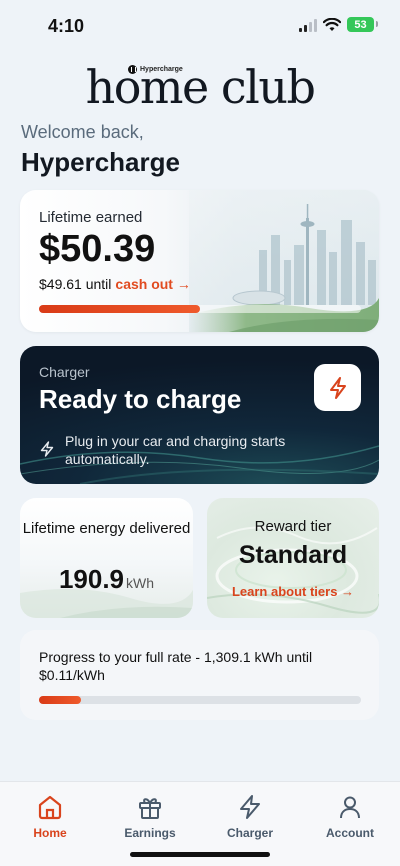  I want to click on tab-charger: Charger, so click(250, 817).